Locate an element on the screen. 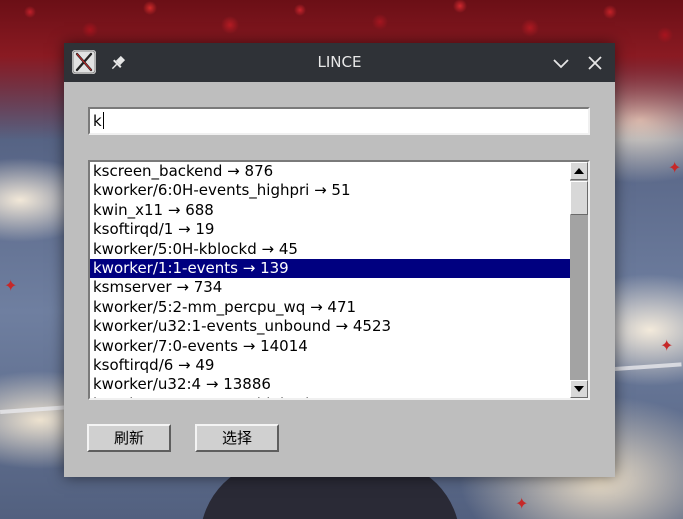 The image size is (683, 519). text-caret is located at coordinates (103, 120).